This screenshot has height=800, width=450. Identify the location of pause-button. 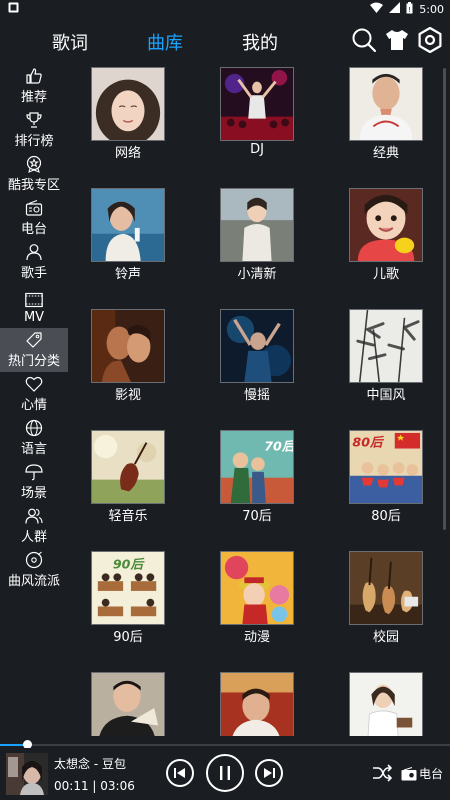
(225, 773).